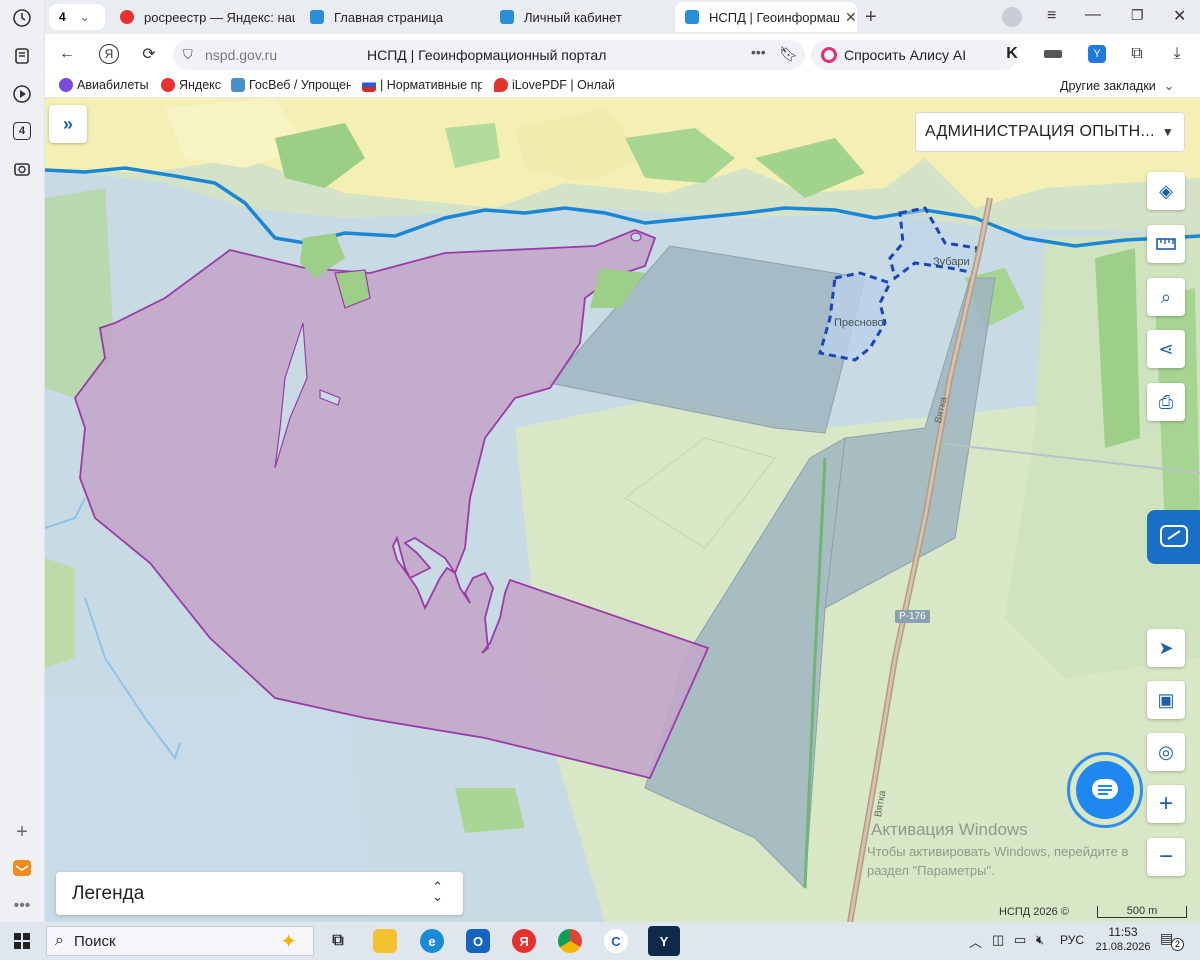 This screenshot has height=960, width=1200. What do you see at coordinates (60, 613) in the screenshot?
I see `forest-area` at bounding box center [60, 613].